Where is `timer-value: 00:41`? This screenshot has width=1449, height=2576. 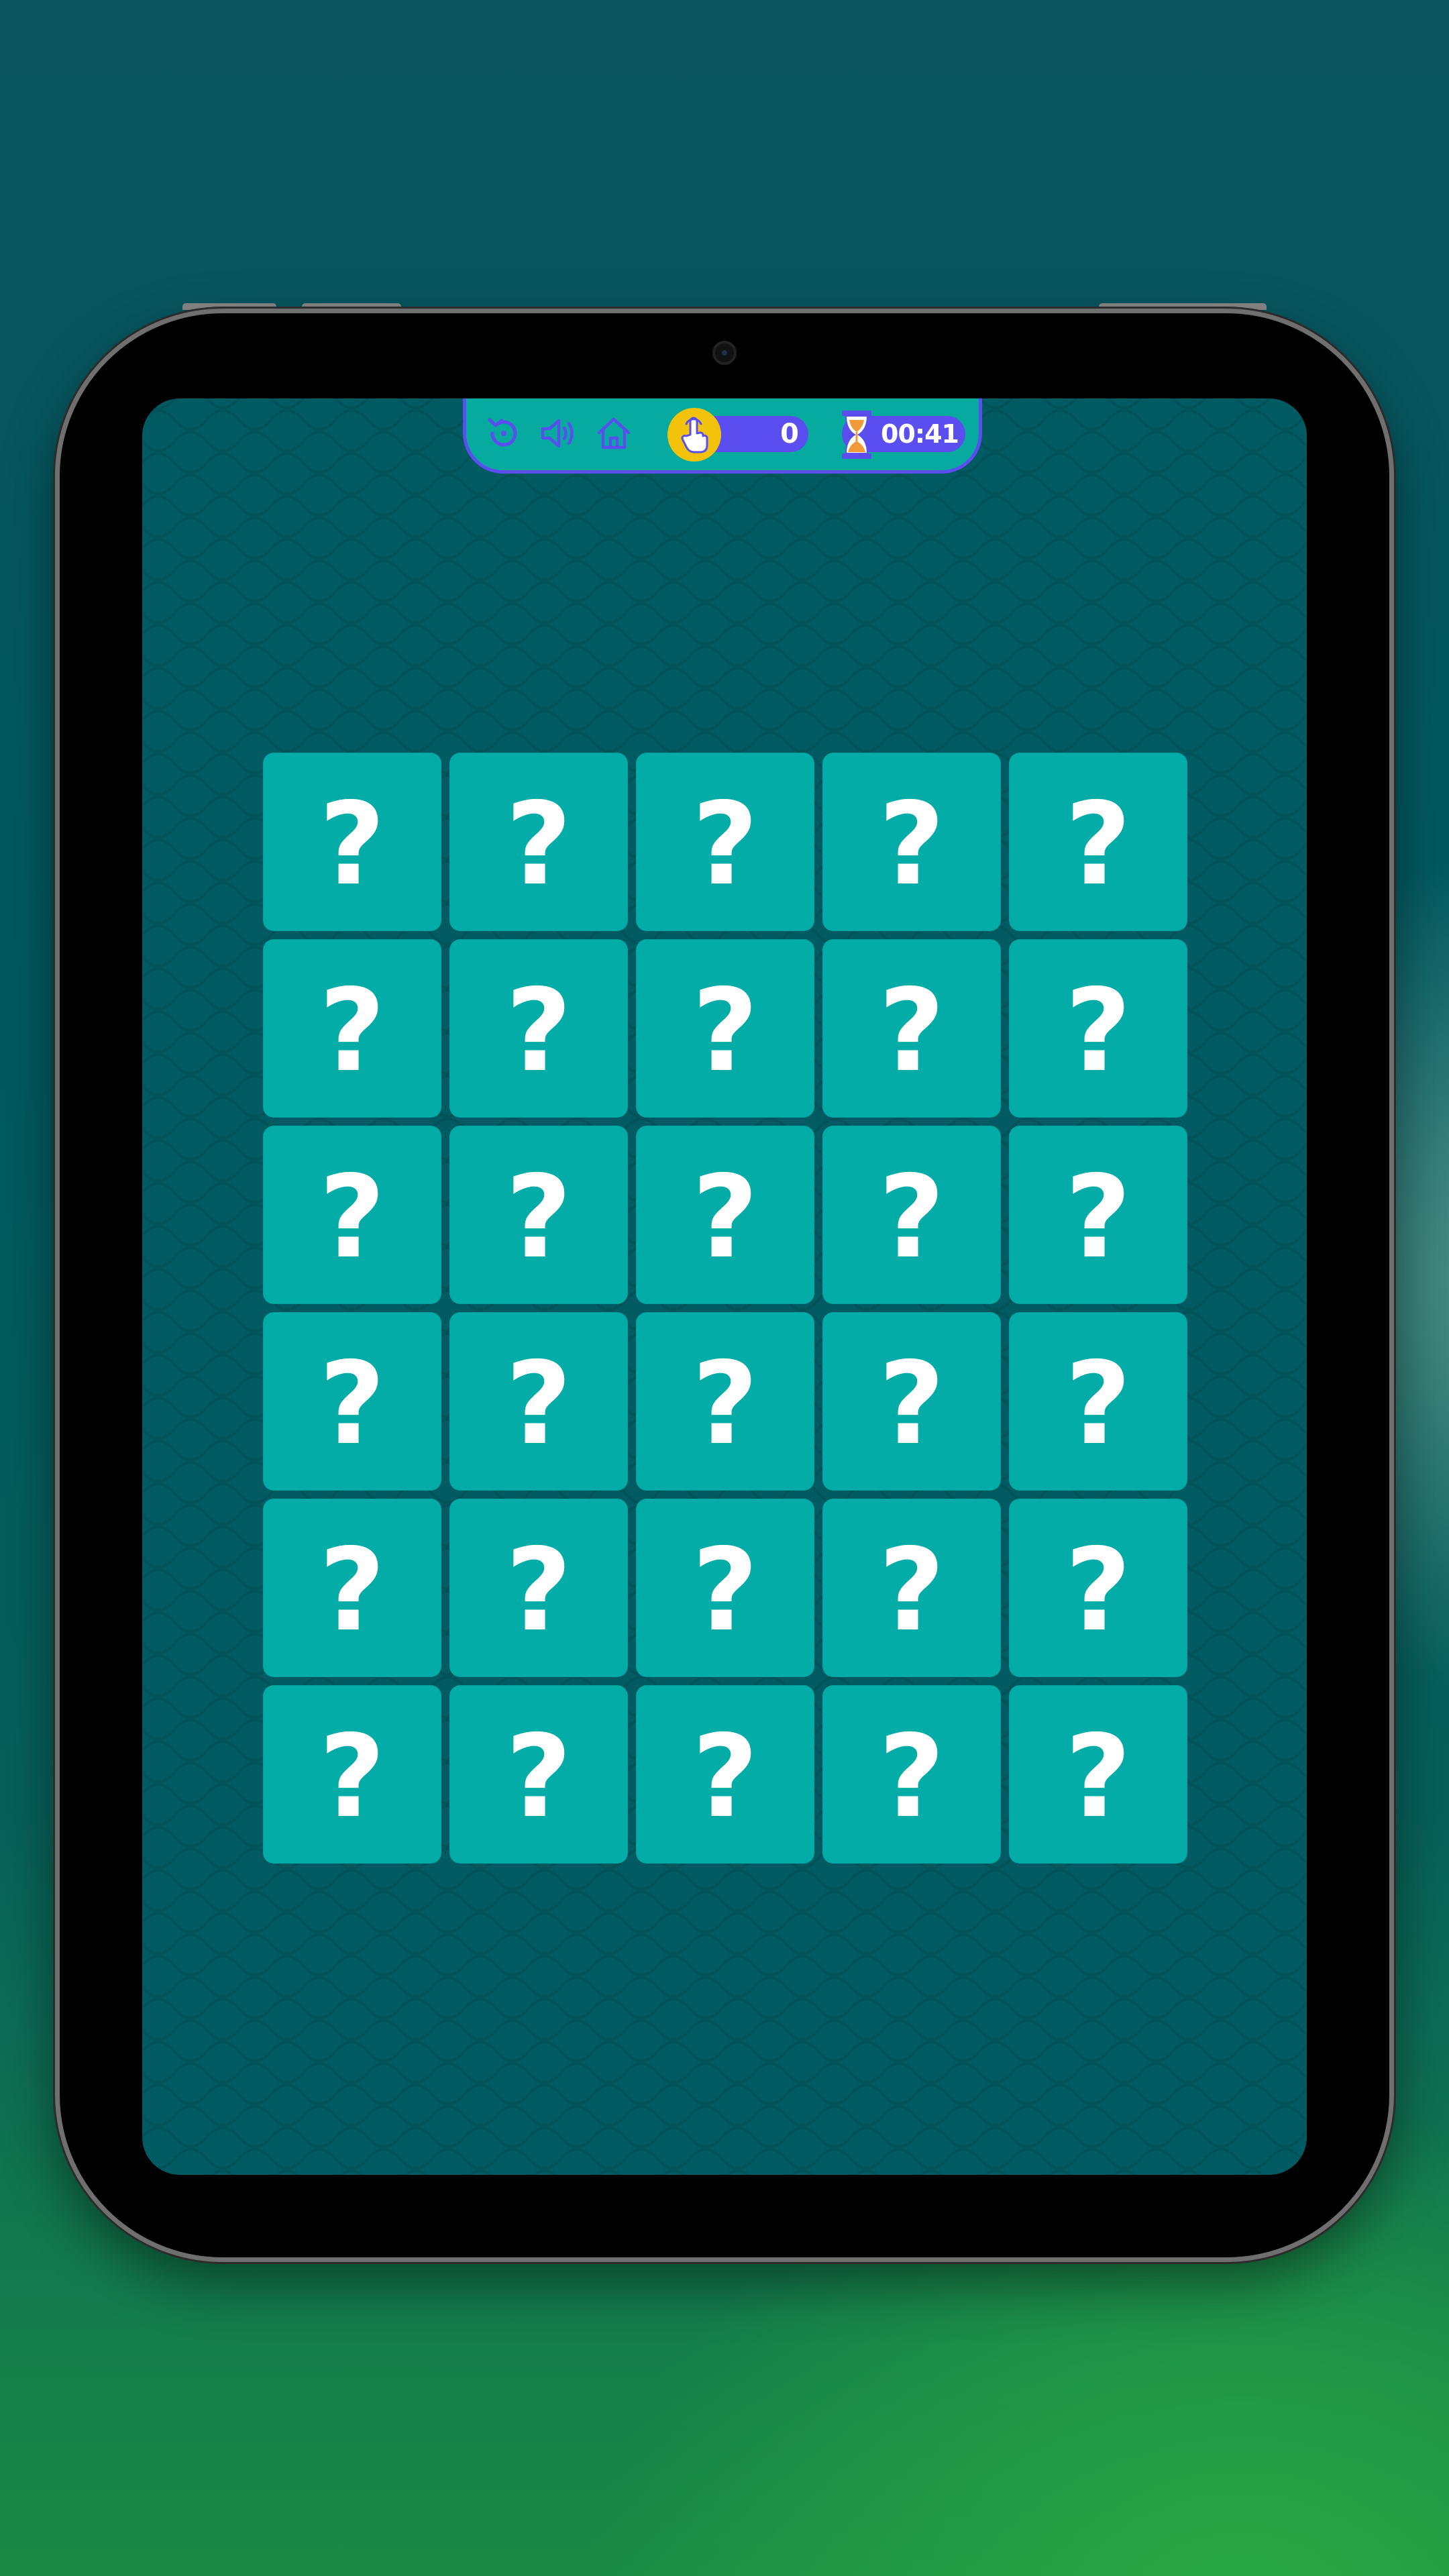
timer-value: 00:41 is located at coordinates (920, 434).